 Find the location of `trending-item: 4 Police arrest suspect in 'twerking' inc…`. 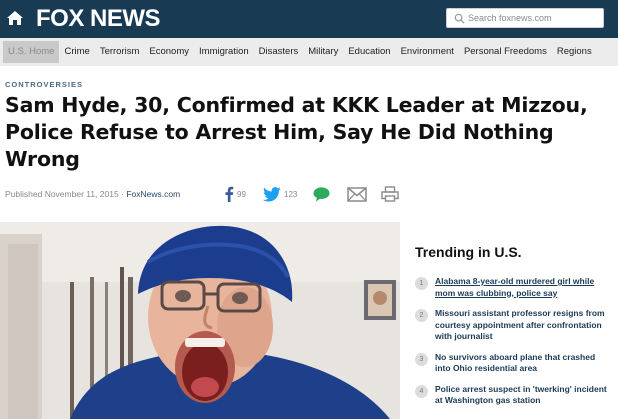

trending-item: 4 Police arrest suspect in 'twerking' inc… is located at coordinates (512, 395).